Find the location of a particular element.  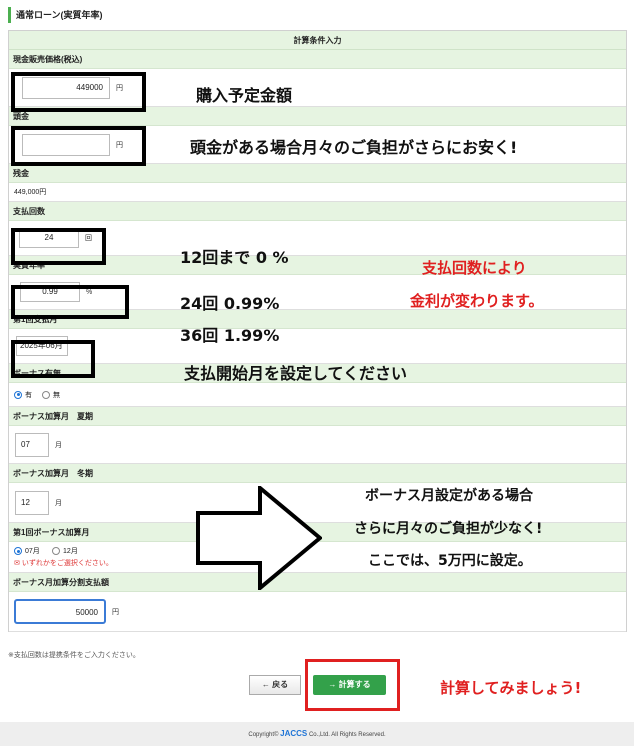

installments-label: 支払回数 is located at coordinates (317, 211).